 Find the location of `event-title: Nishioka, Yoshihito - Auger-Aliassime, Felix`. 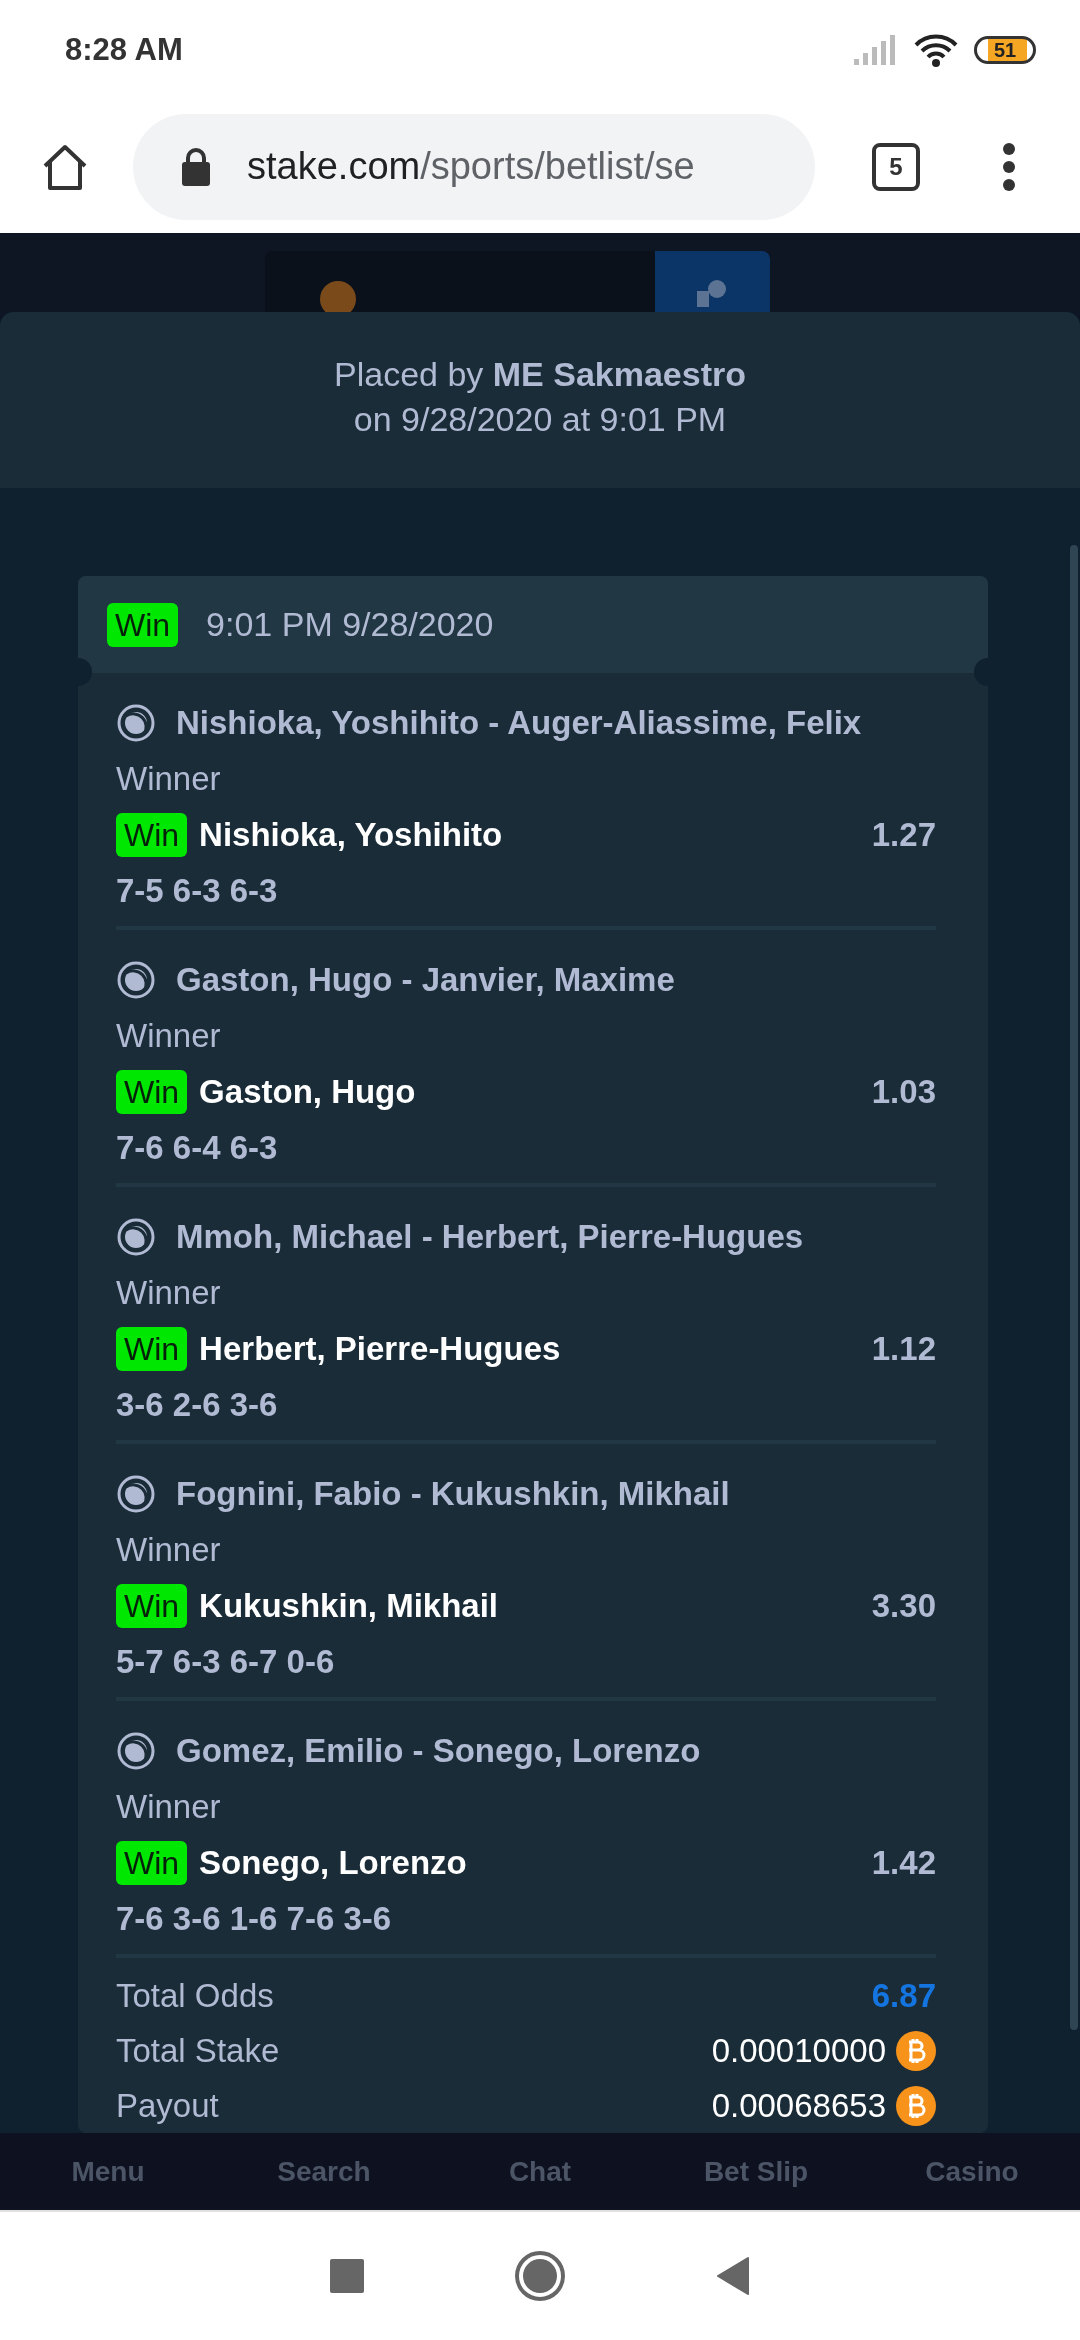

event-title: Nishioka, Yoshihito - Auger-Aliassime, Felix is located at coordinates (519, 723).